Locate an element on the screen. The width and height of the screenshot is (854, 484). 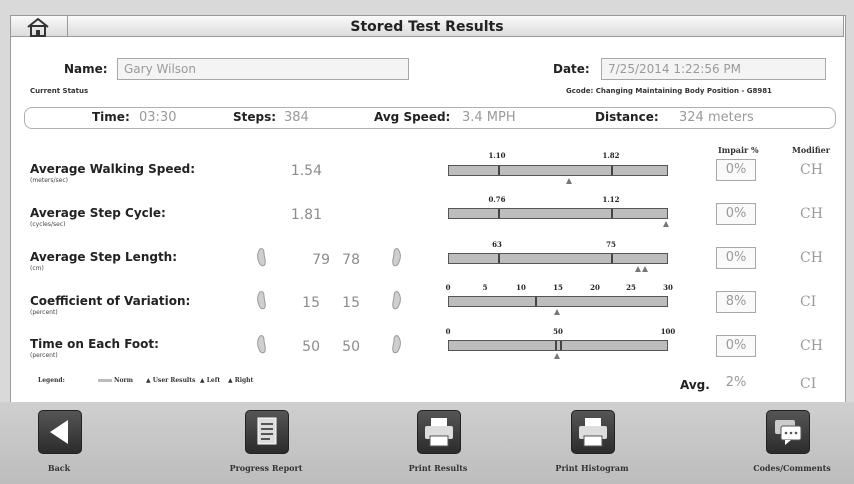
metric-value: 1.54 is located at coordinates (306, 171).